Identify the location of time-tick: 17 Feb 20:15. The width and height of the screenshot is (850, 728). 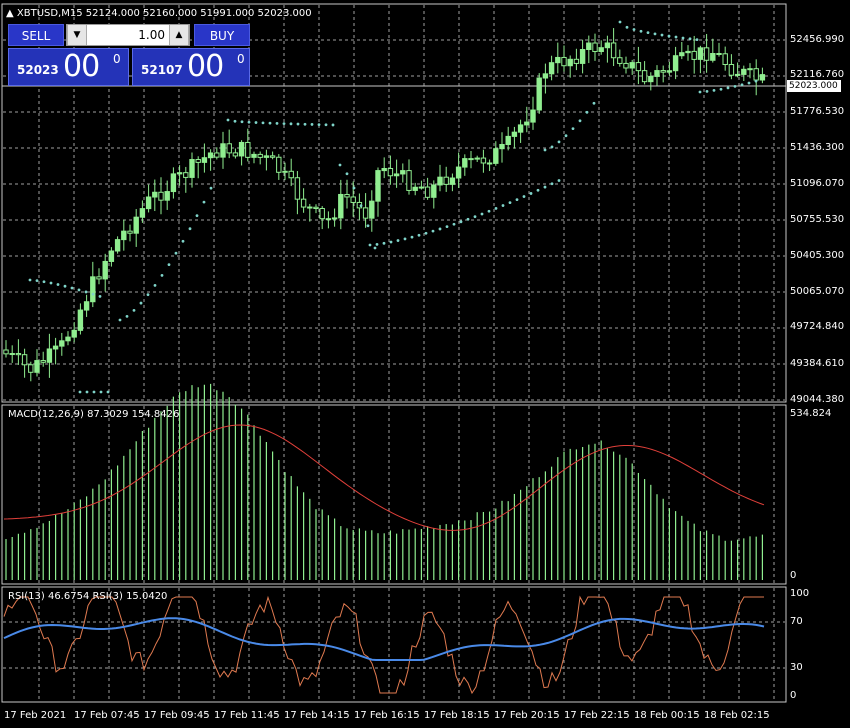
(527, 715).